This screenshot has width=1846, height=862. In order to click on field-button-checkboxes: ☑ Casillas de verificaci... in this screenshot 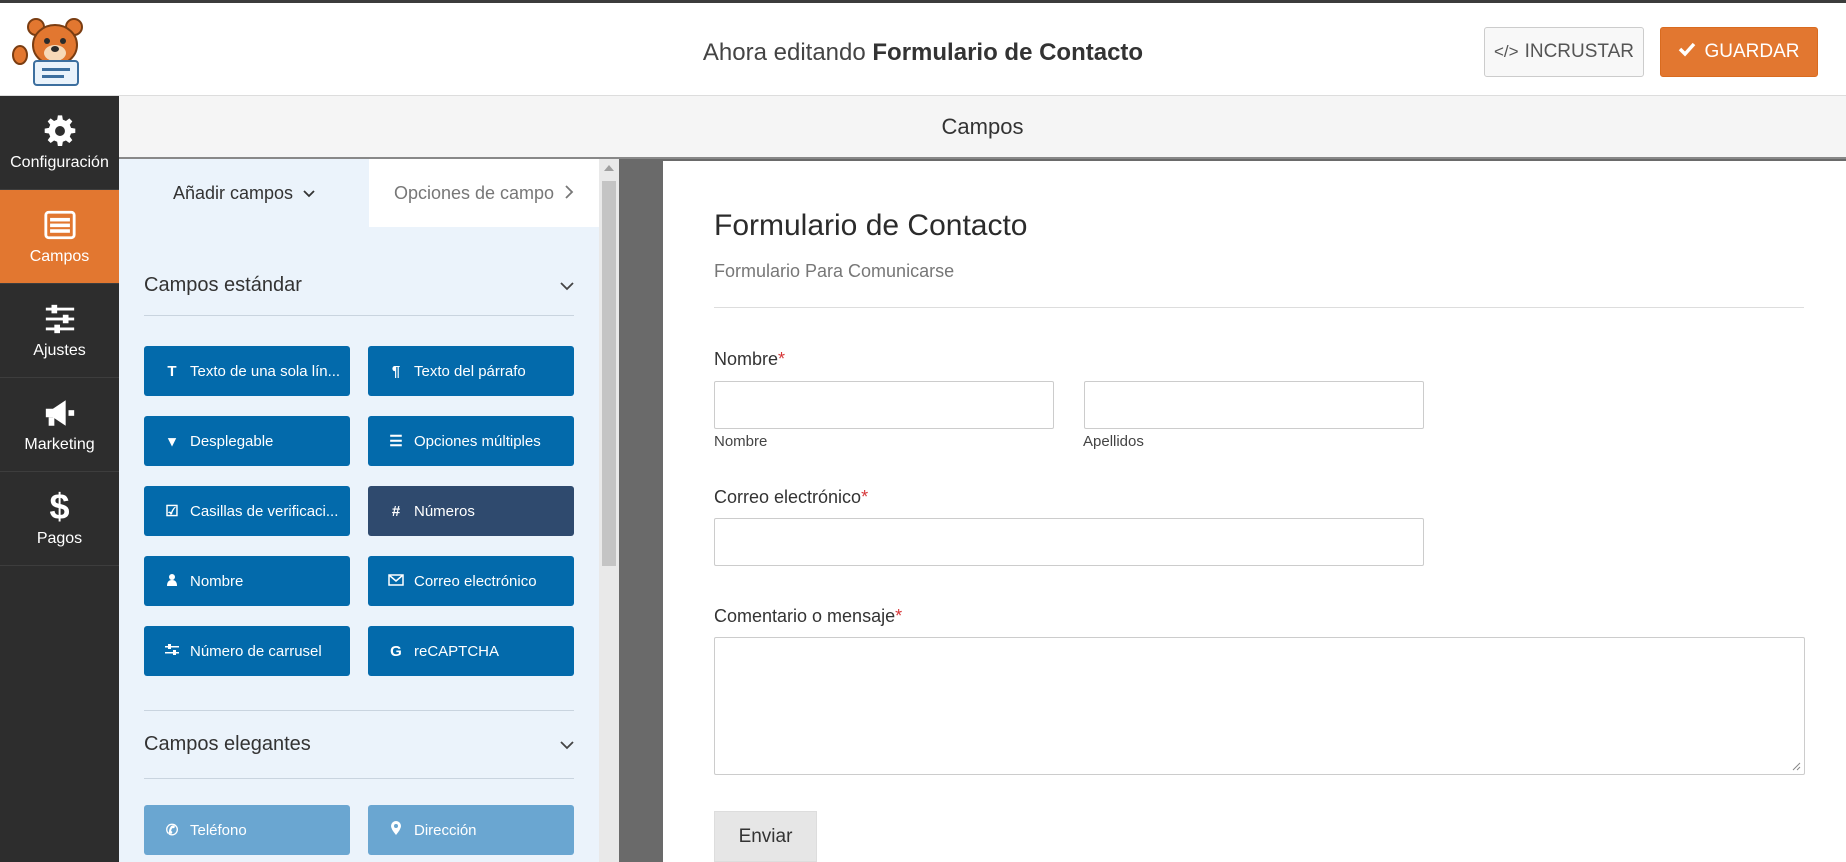, I will do `click(247, 511)`.